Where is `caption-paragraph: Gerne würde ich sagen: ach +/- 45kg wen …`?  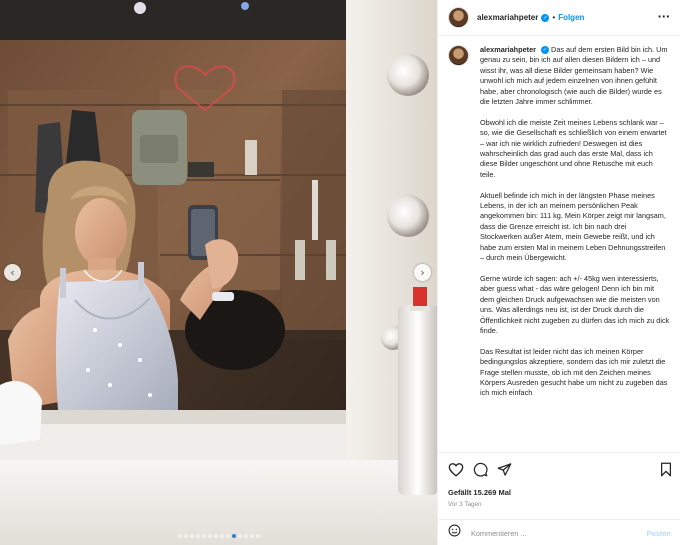 caption-paragraph: Gerne würde ich sagen: ach +/- 45kg wen … is located at coordinates (575, 304).